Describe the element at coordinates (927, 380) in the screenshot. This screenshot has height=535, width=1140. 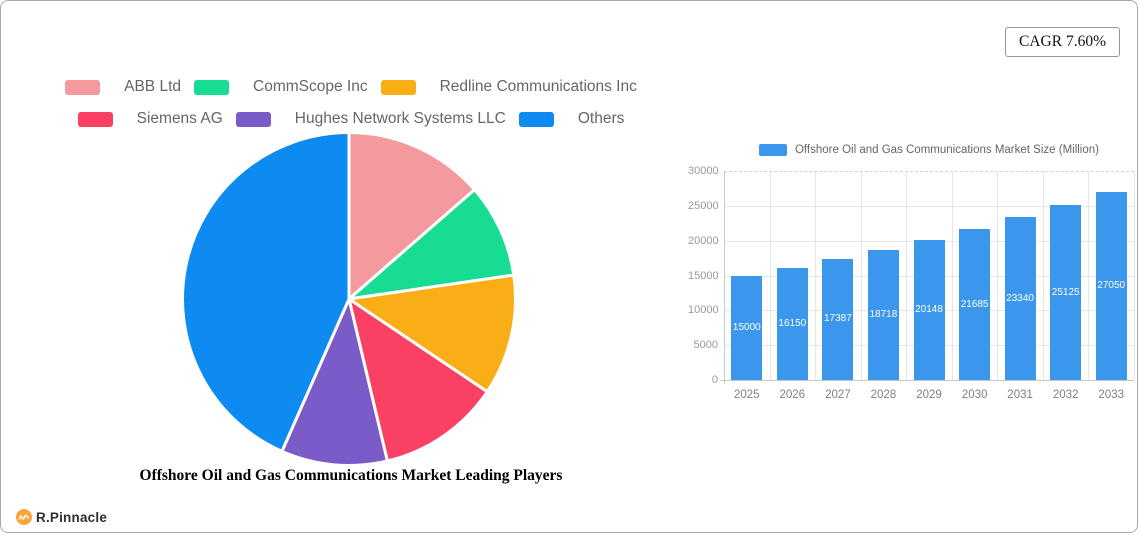
I see `x-axis-line` at that location.